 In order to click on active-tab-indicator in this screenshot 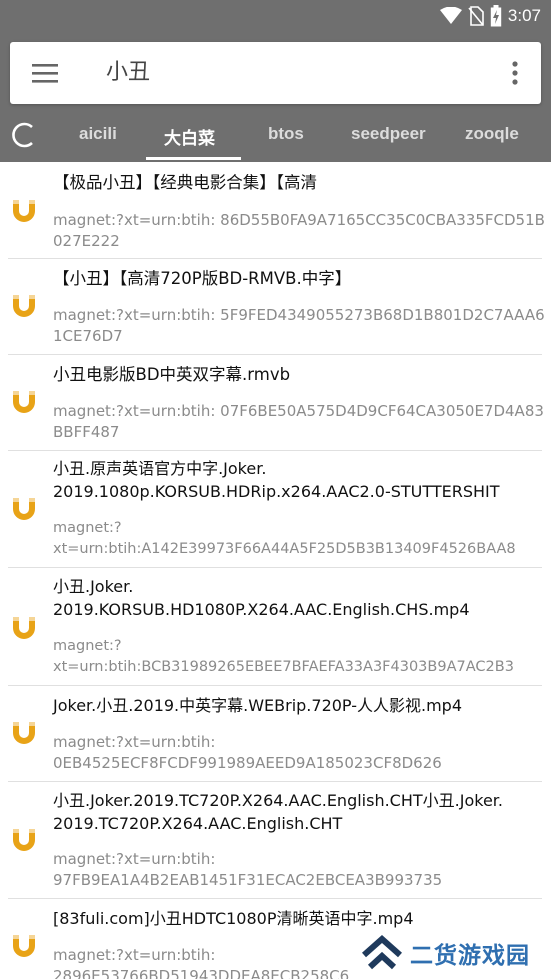, I will do `click(193, 158)`.